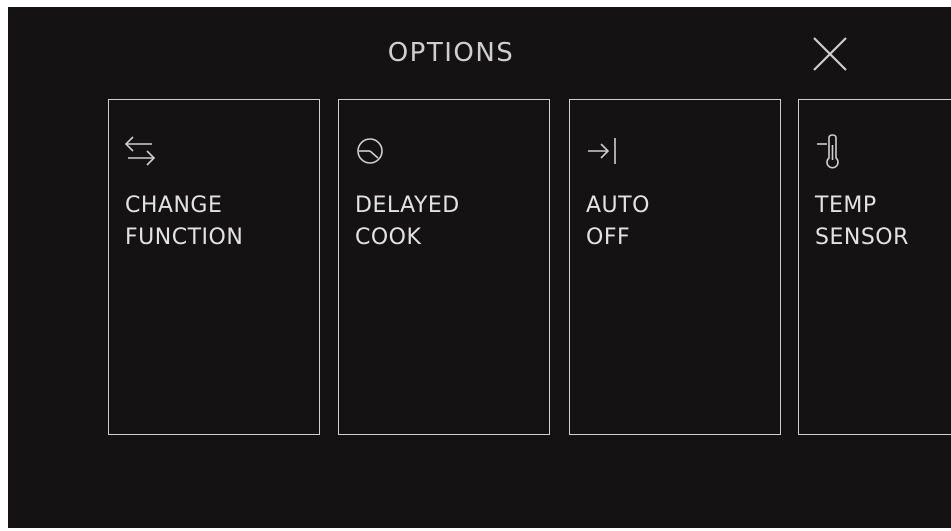 The image size is (951, 531). Describe the element at coordinates (602, 151) in the screenshot. I see `arrow-to-bar-icon` at that location.